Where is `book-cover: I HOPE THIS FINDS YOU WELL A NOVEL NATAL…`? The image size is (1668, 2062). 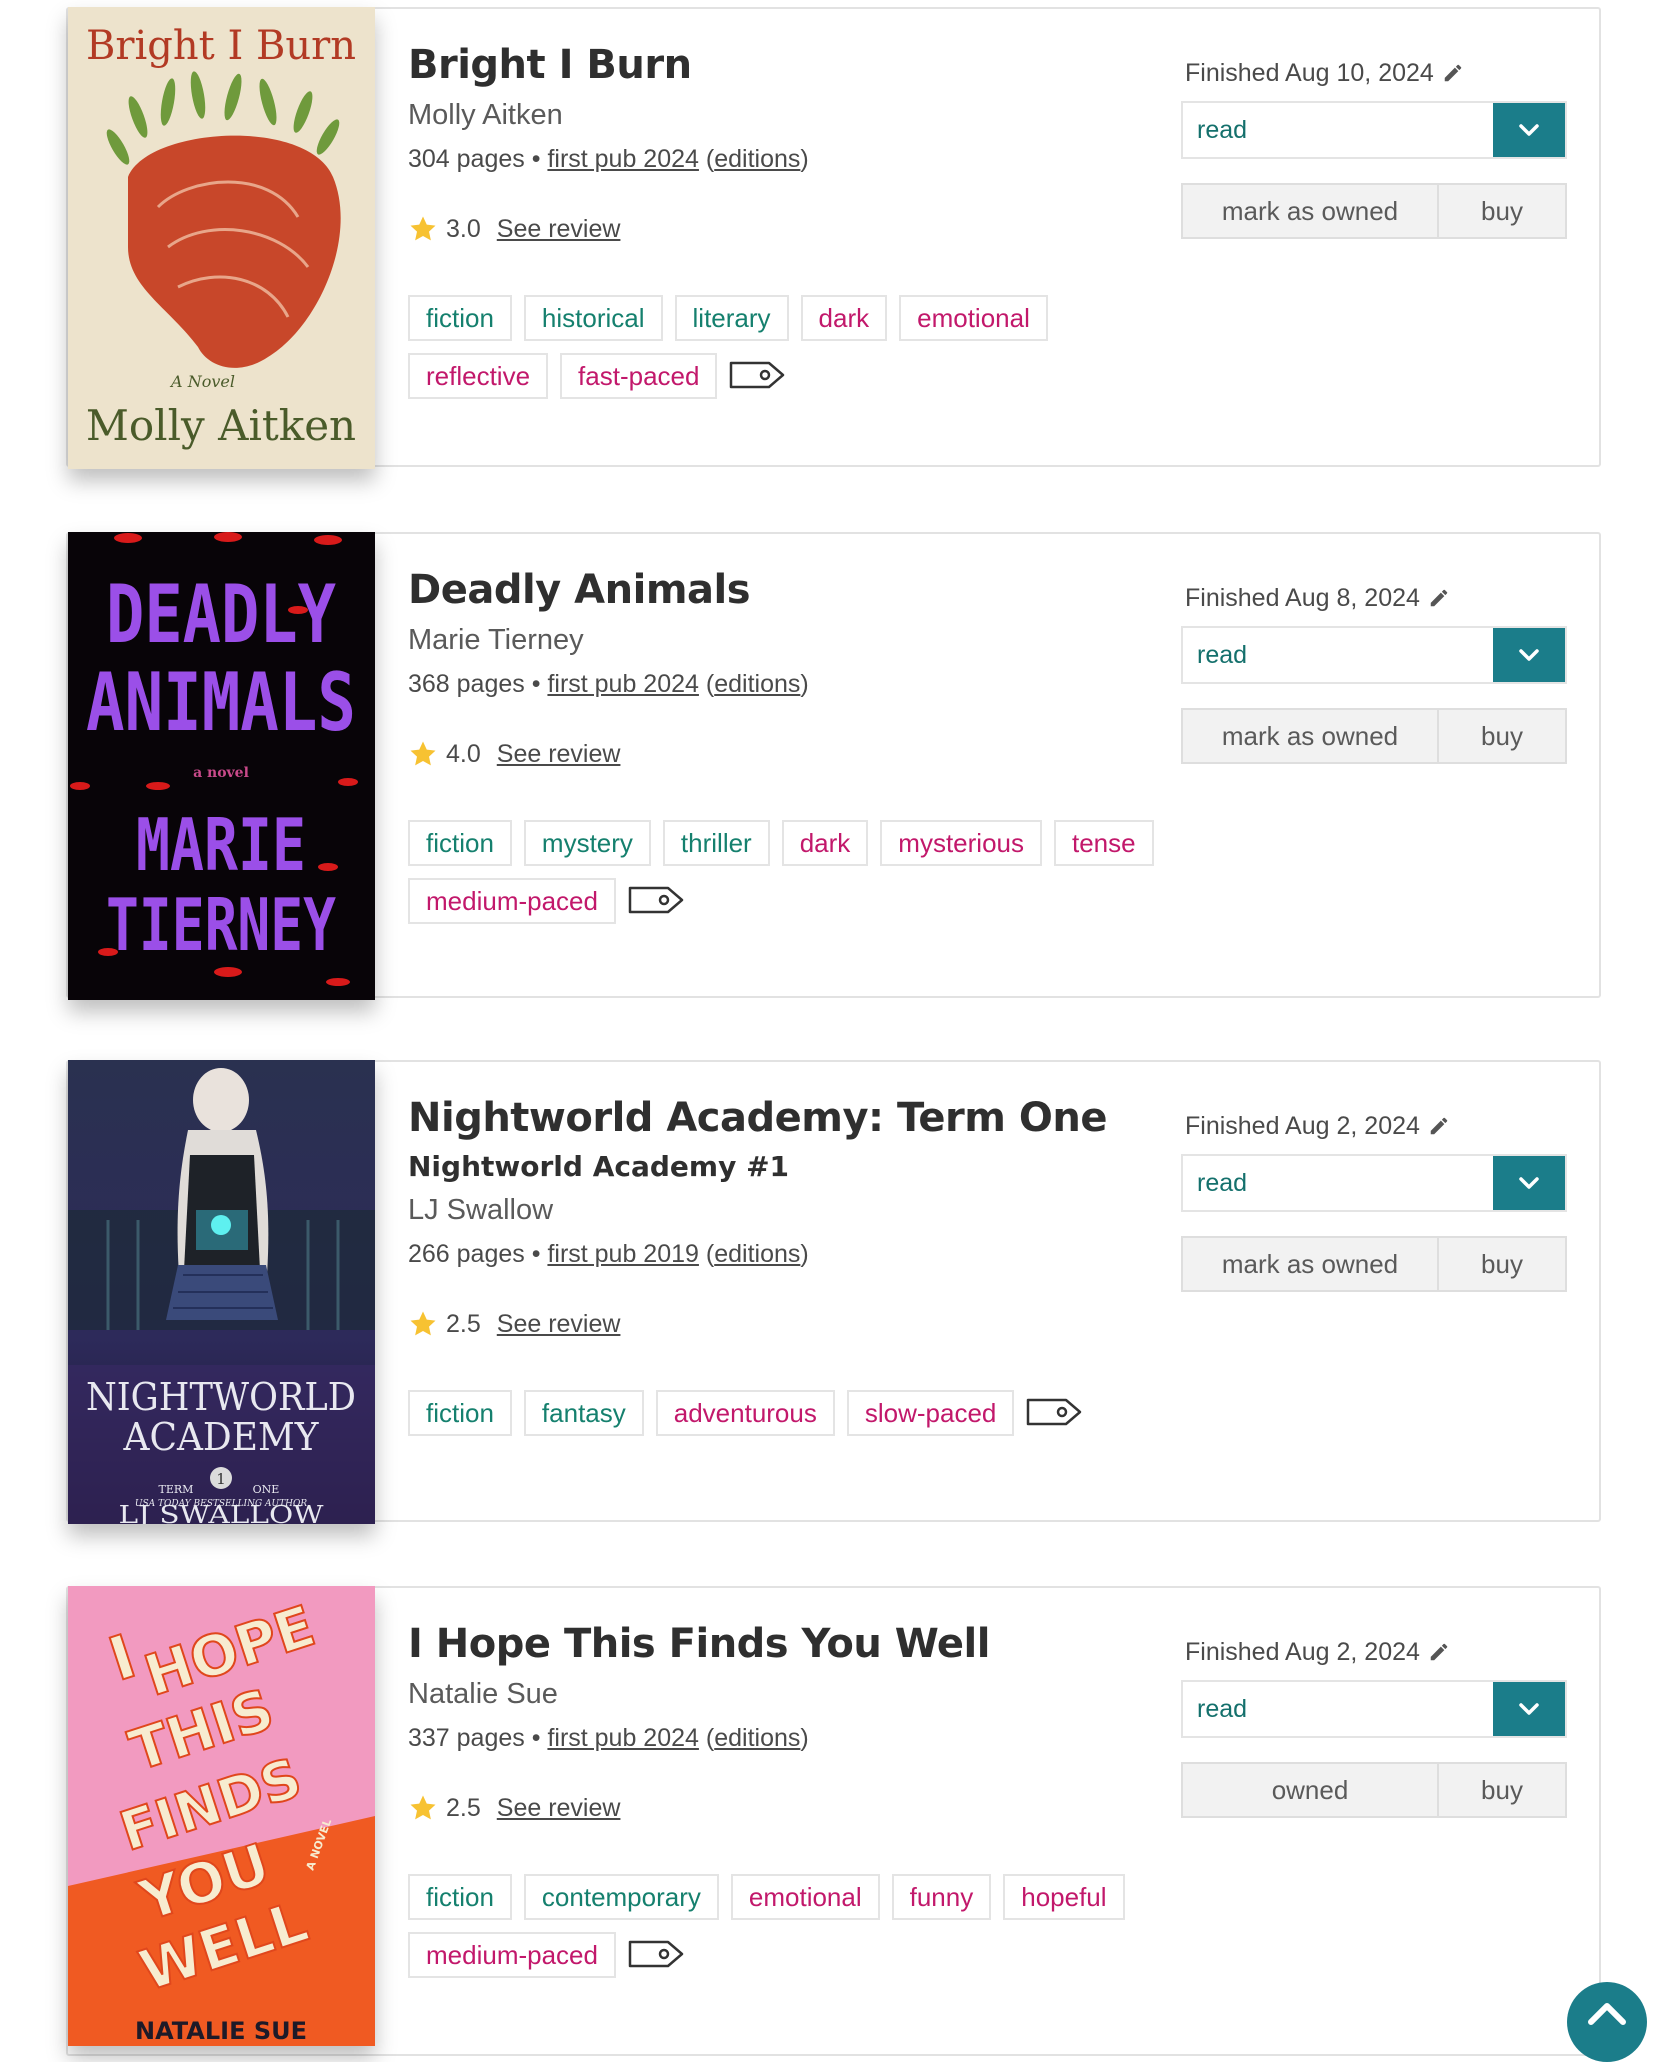
book-cover: I HOPE THIS FINDS YOU WELL A NOVEL NATAL… is located at coordinates (221, 1816).